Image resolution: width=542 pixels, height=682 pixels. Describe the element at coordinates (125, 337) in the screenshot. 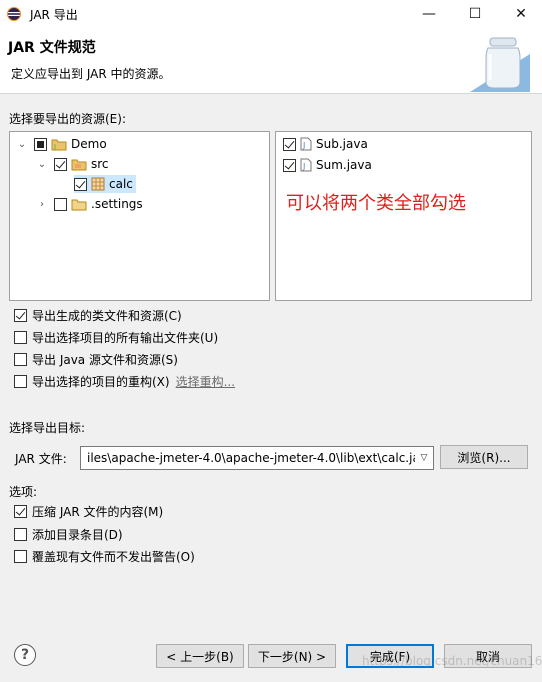

I see `option-label: 导出选择项目的所有输出文件夹(U)` at that location.